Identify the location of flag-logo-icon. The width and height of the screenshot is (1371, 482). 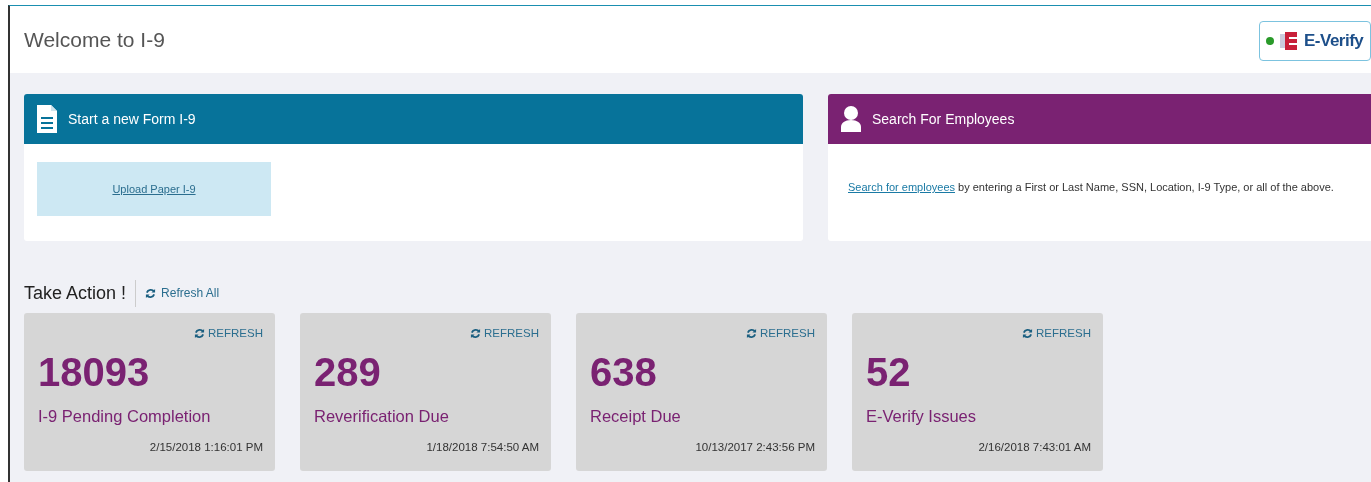
(1289, 40).